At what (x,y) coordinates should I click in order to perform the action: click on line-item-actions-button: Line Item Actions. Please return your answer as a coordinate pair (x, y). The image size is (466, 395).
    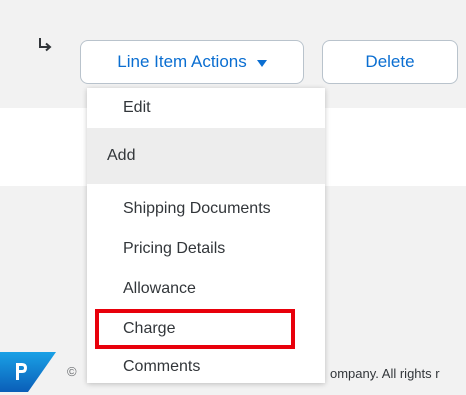
    Looking at the image, I should click on (192, 62).